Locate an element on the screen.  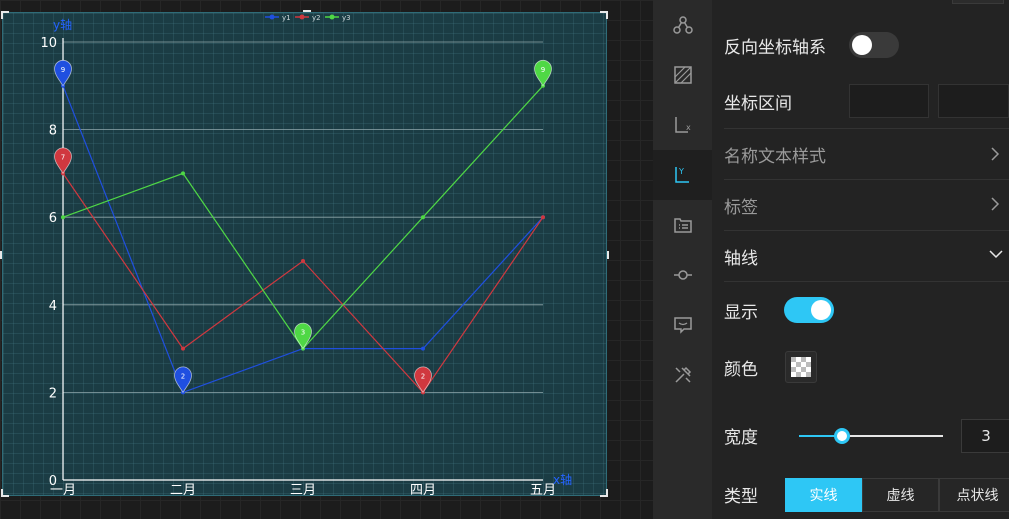
legend-label: y2 is located at coordinates (316, 18).